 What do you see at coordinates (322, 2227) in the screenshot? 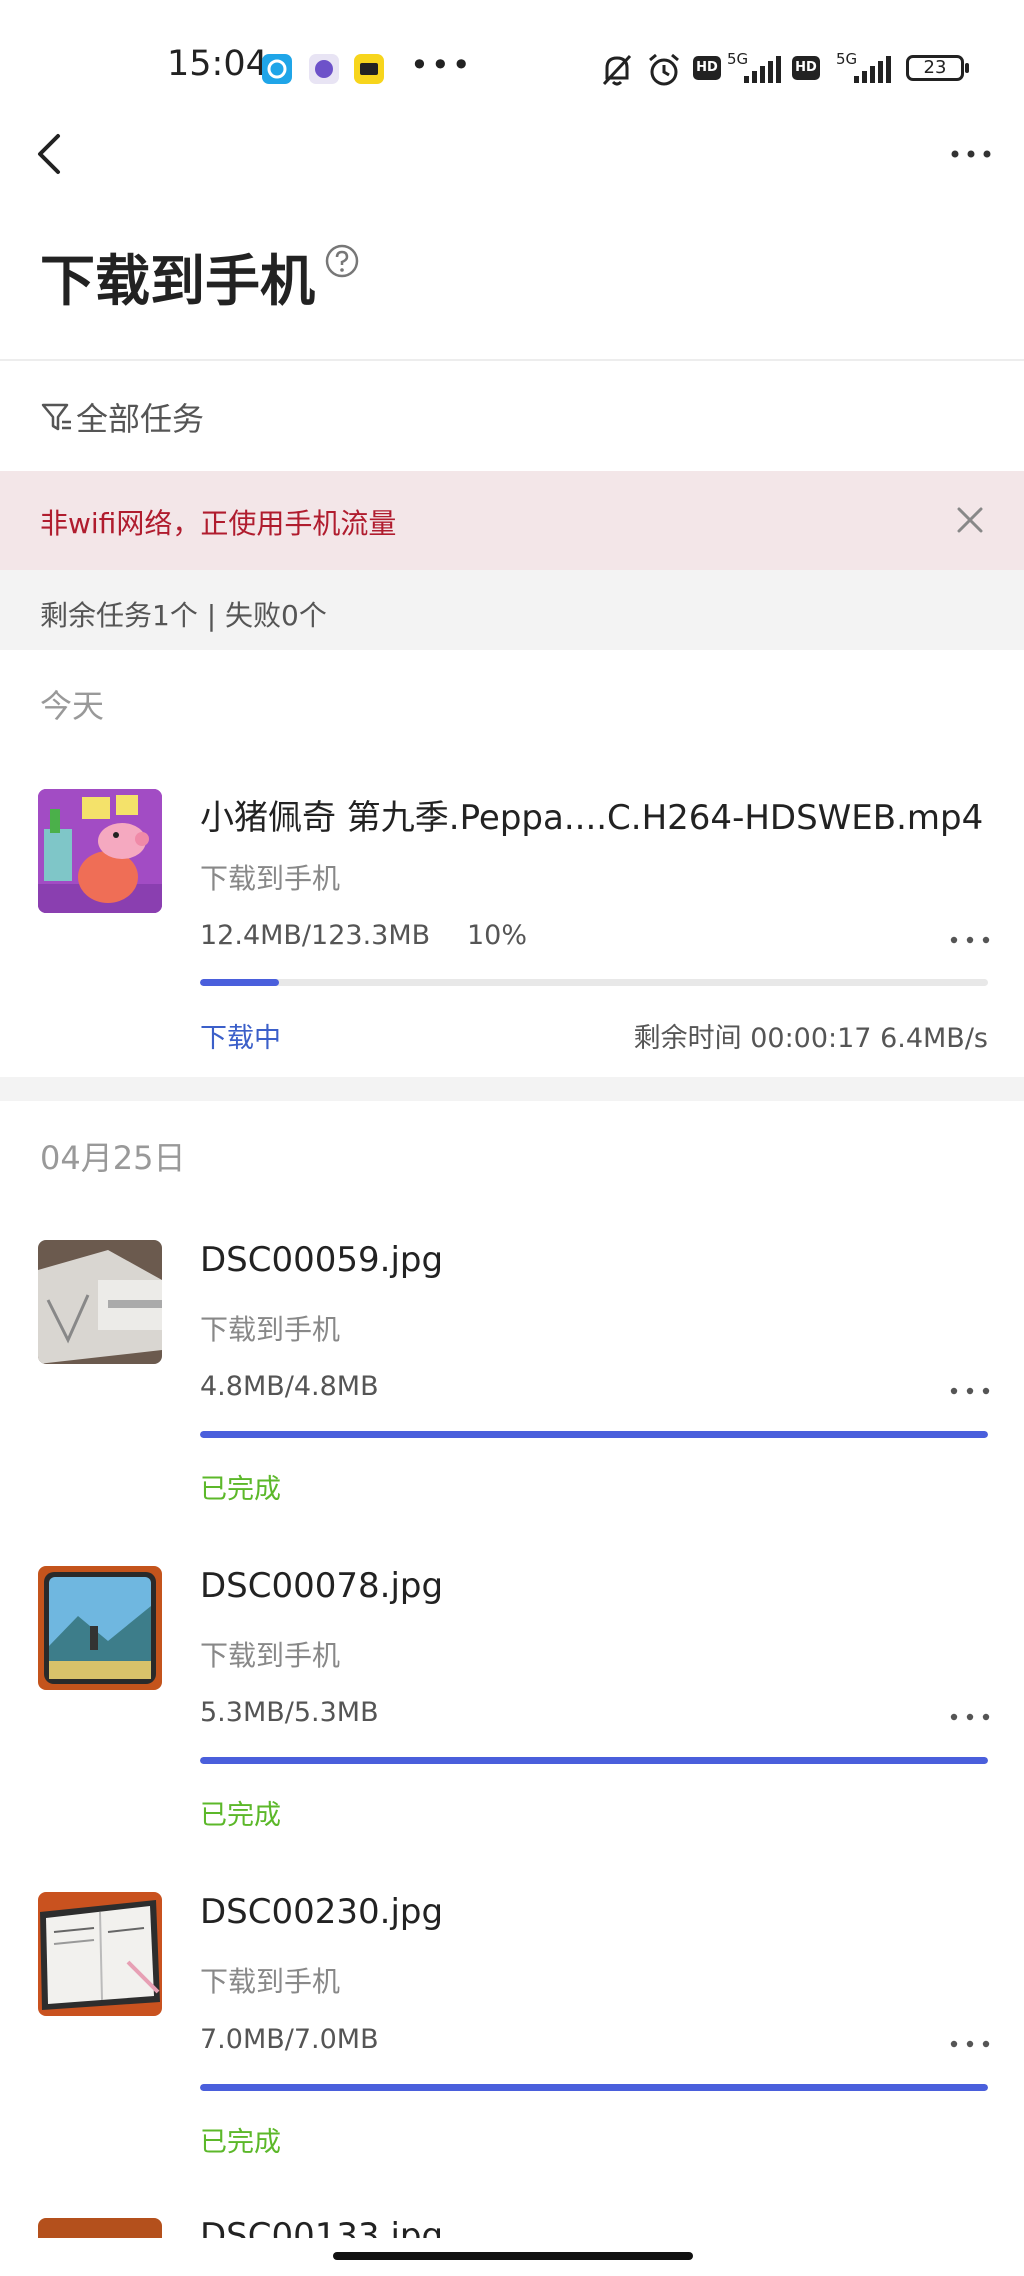
I see `file-name: DSC00133.jpg` at bounding box center [322, 2227].